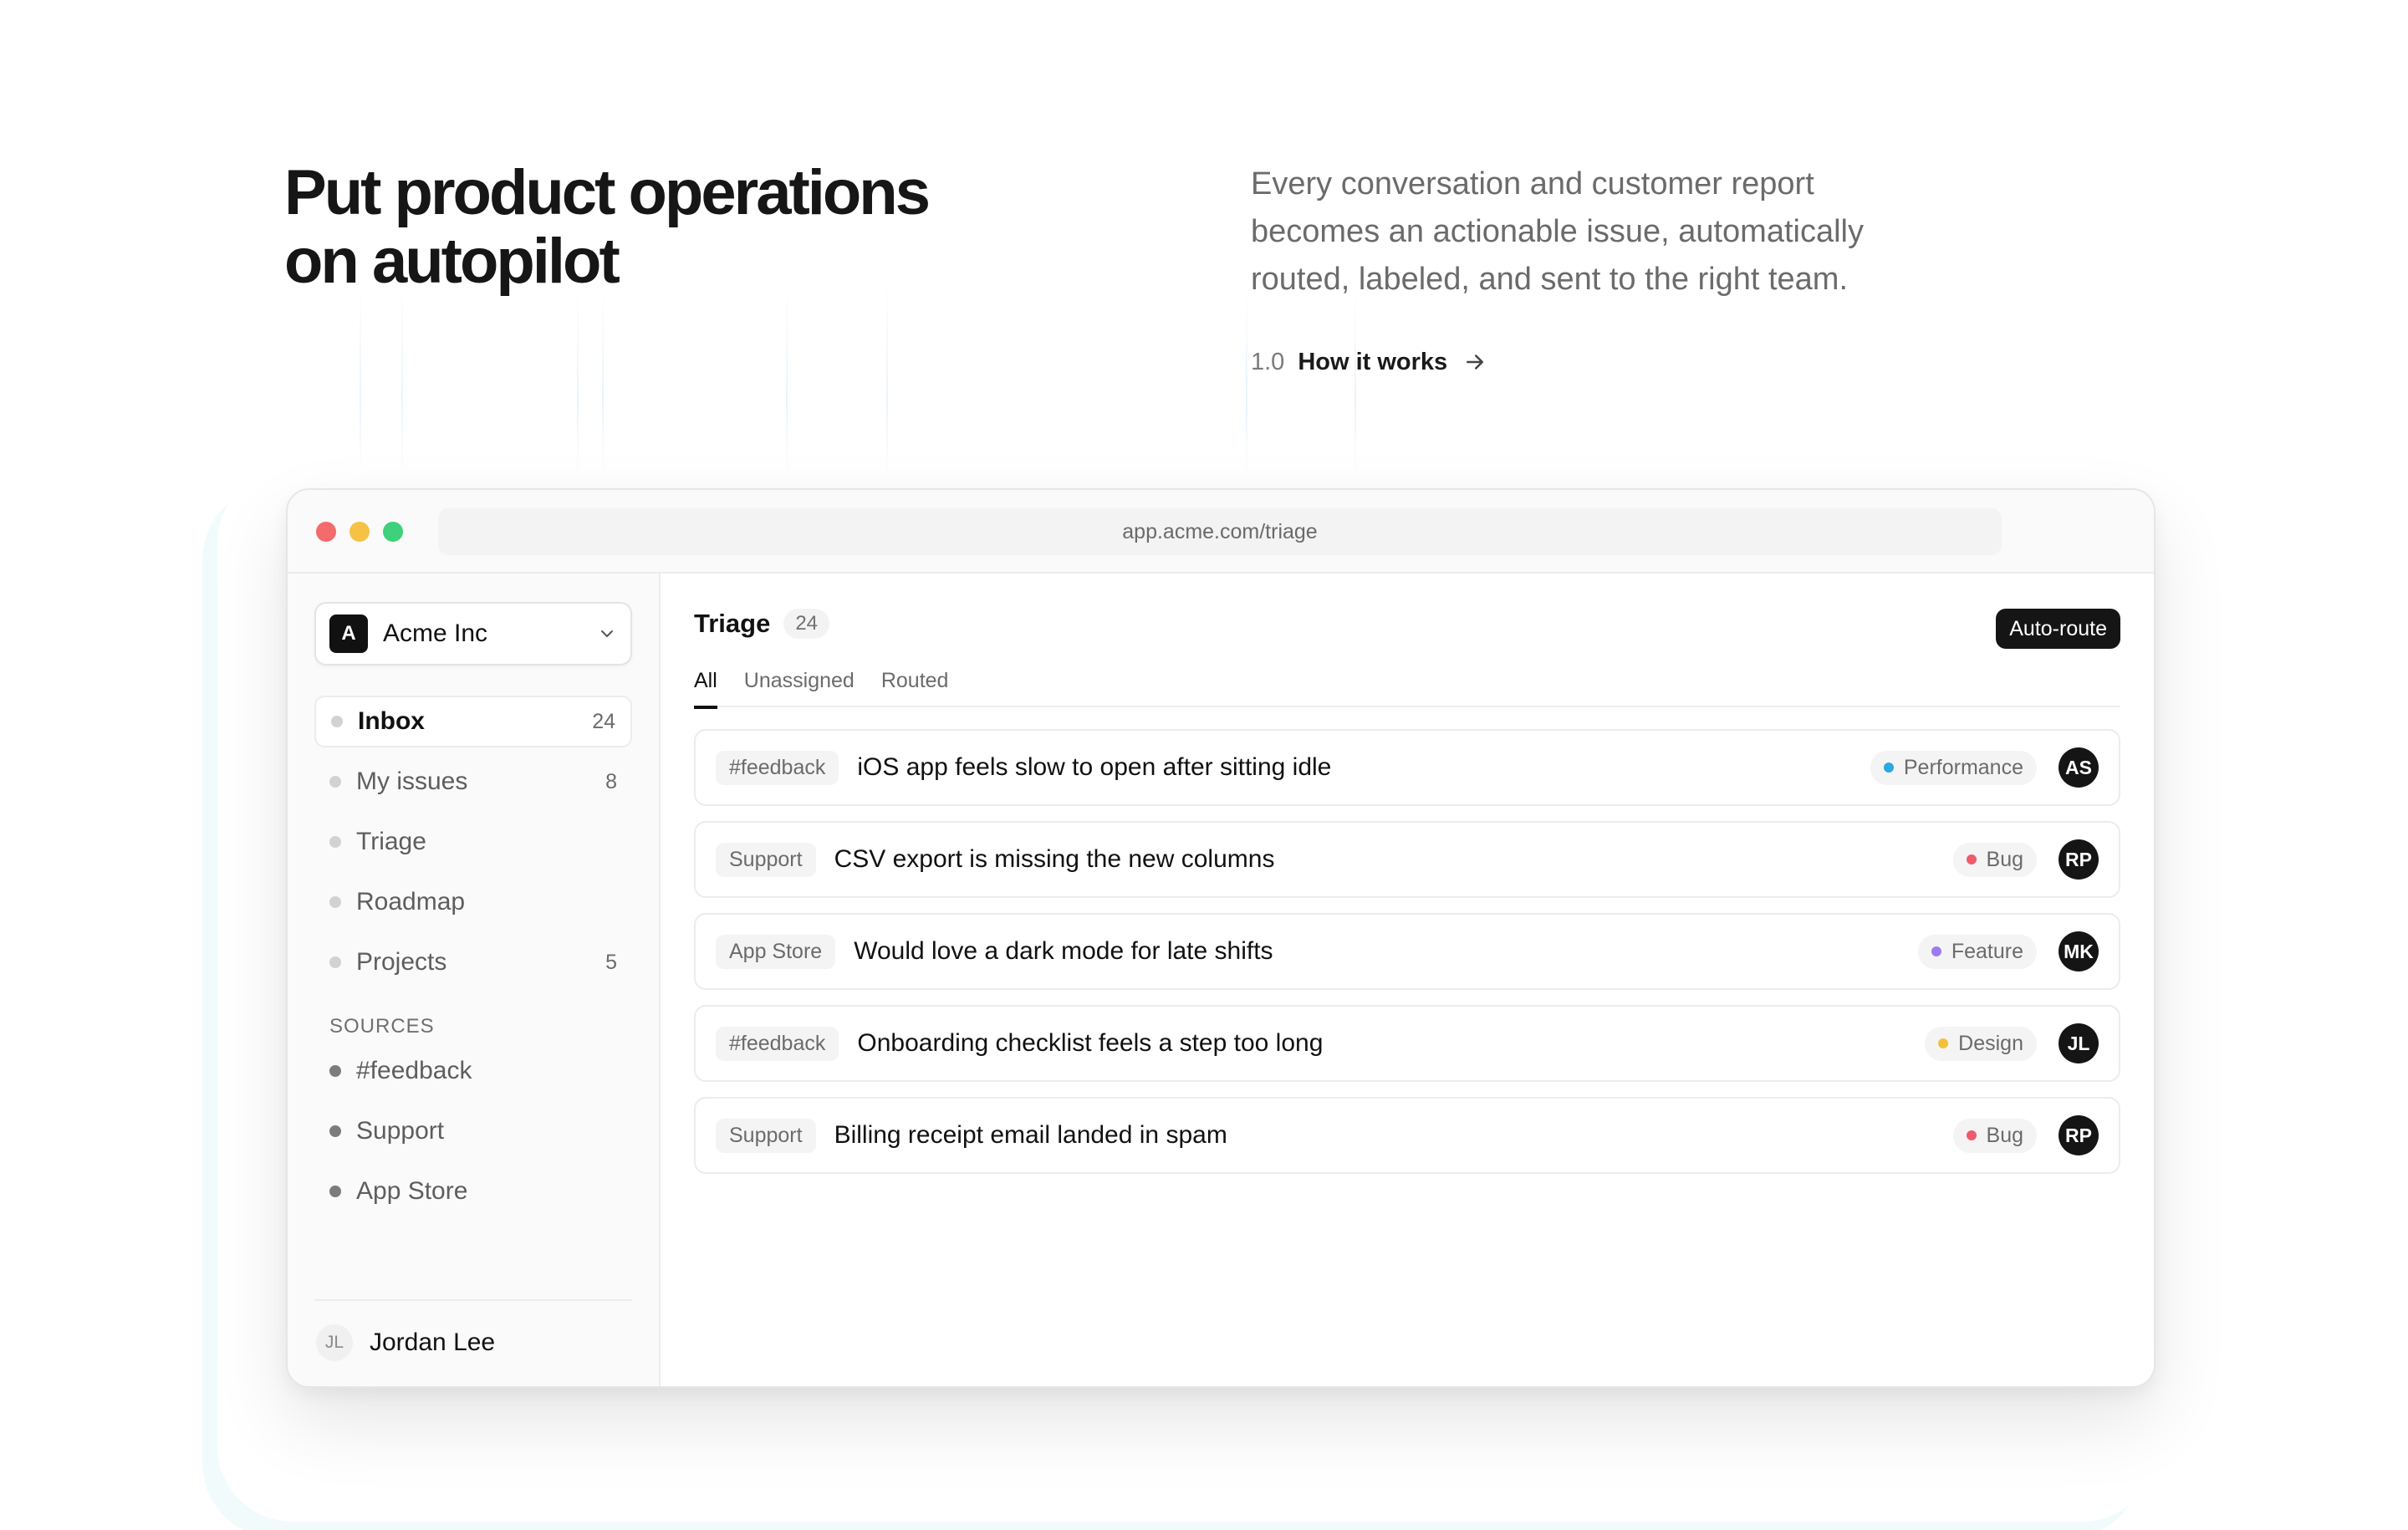  What do you see at coordinates (706, 687) in the screenshot?
I see `tab-all: All` at bounding box center [706, 687].